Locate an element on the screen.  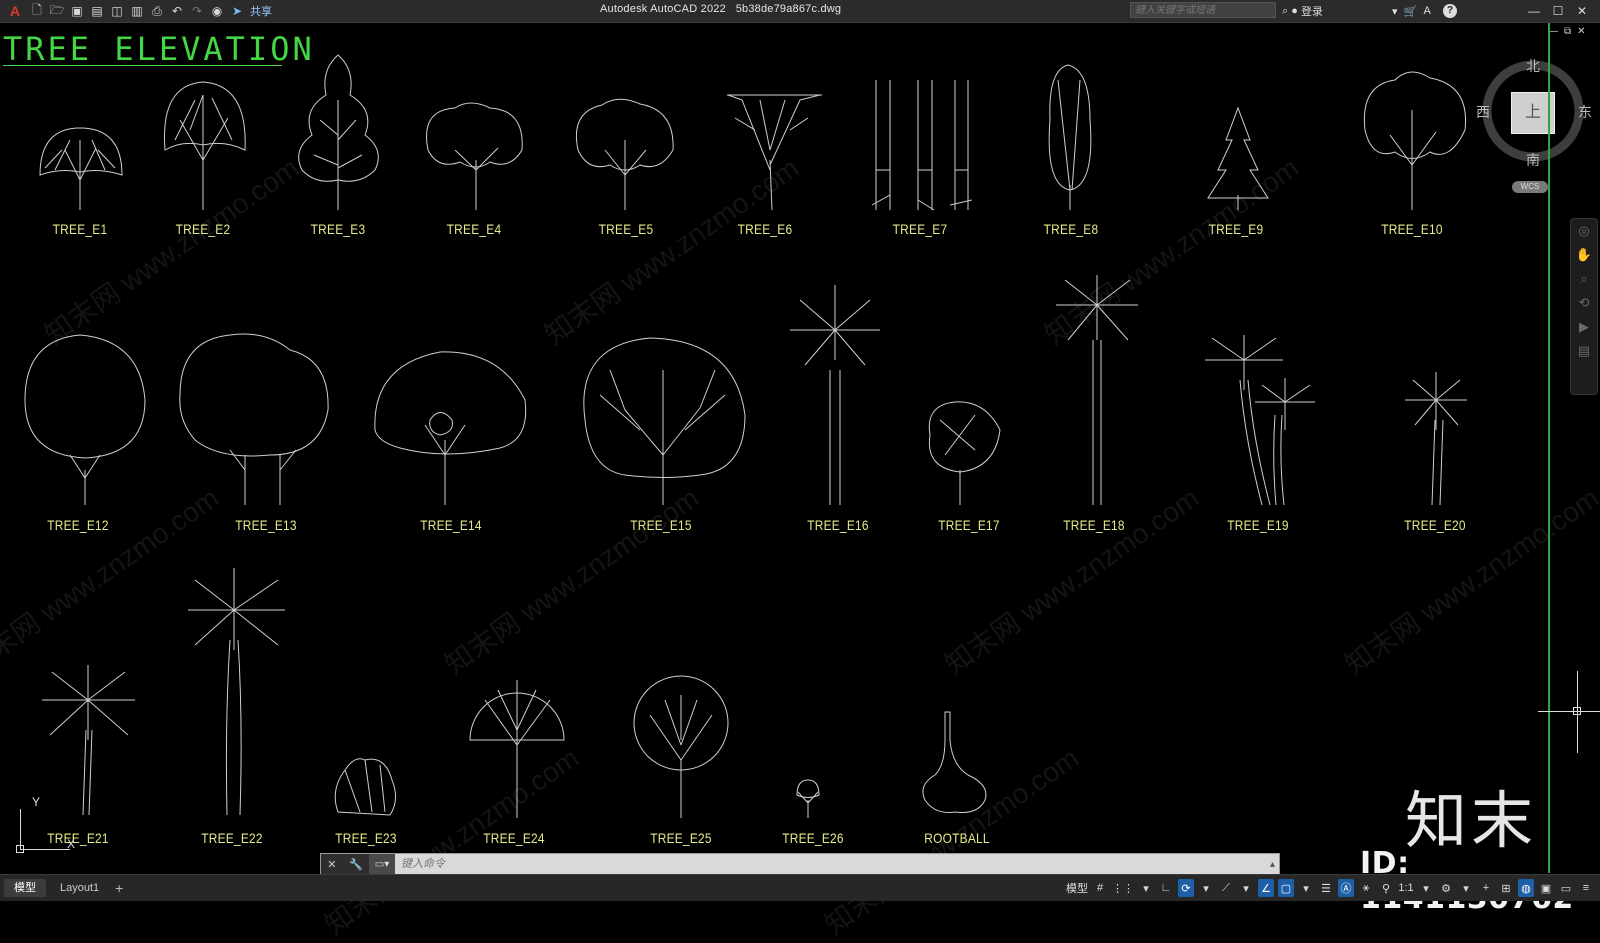
wcs-menu: WCS is located at coordinates (1530, 187).